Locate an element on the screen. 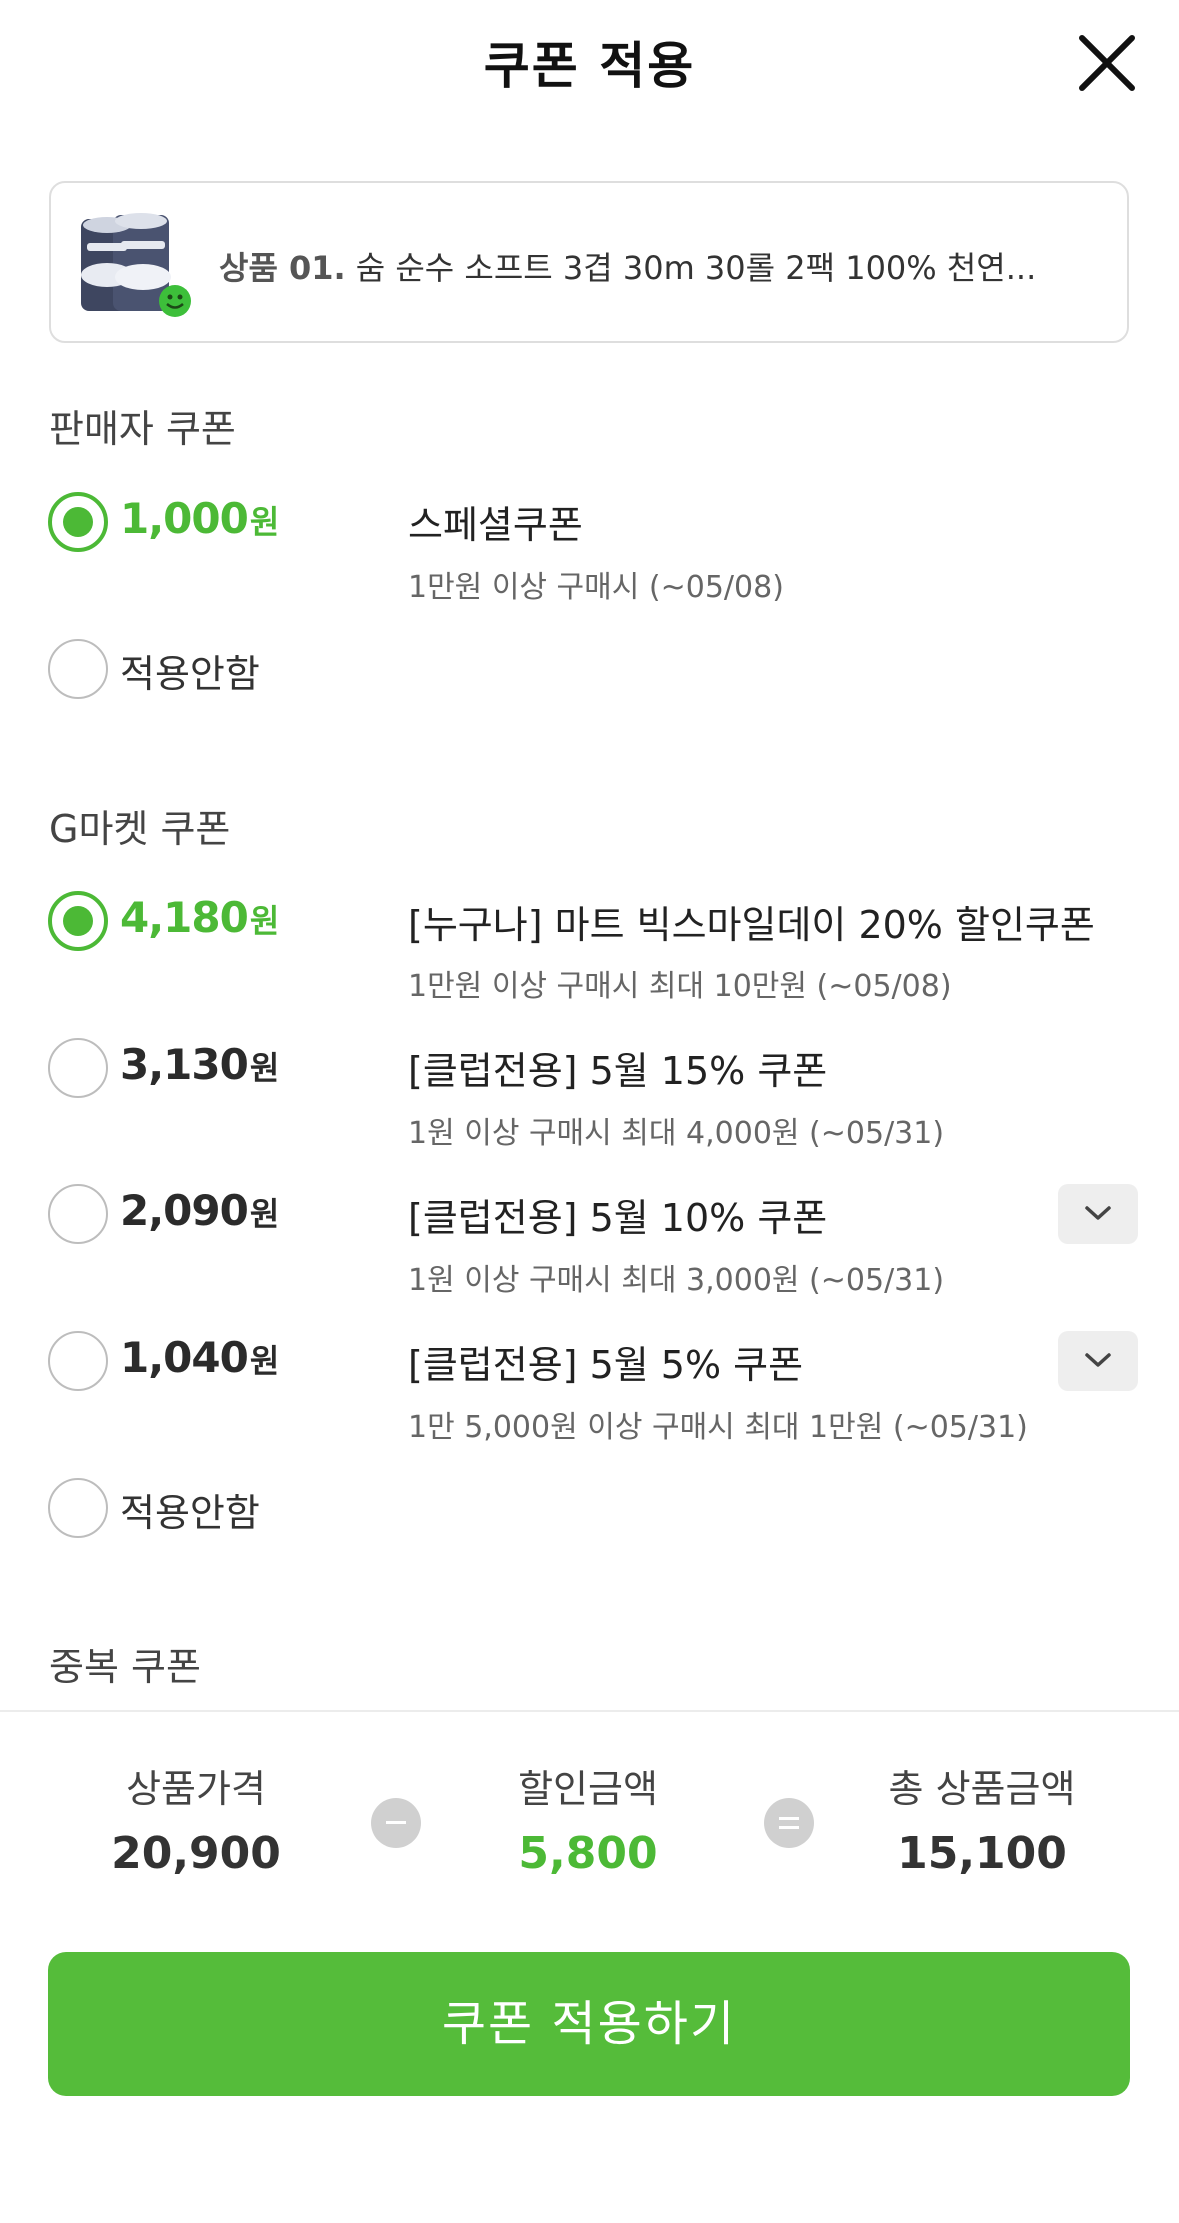 The image size is (1179, 2223). coupon-name: [클럽전용] 5월 15% 쿠폰 is located at coordinates (618, 1071).